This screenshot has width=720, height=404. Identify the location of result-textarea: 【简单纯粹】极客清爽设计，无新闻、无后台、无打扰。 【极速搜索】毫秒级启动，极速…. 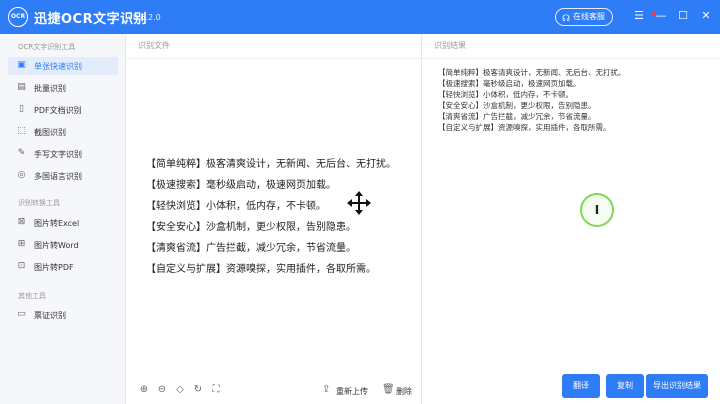
(573, 100).